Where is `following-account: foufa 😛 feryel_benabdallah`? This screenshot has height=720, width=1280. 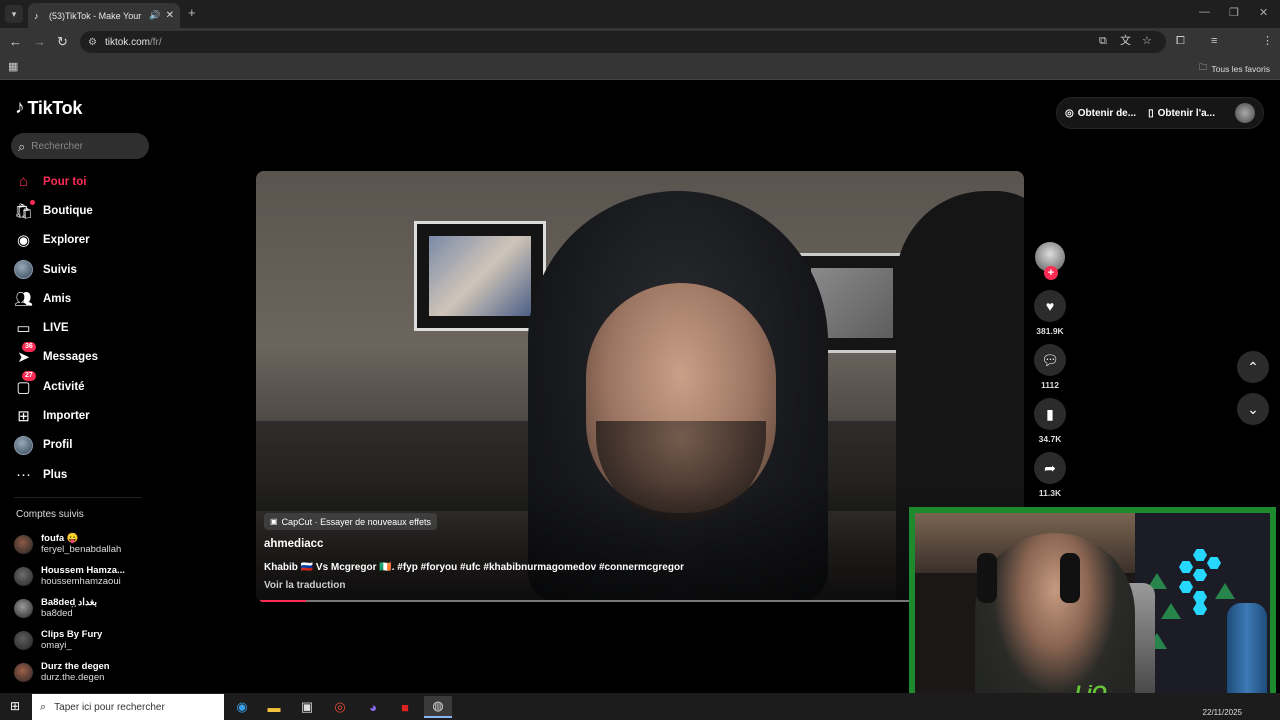 following-account: foufa 😛 feryel_benabdallah is located at coordinates (84, 544).